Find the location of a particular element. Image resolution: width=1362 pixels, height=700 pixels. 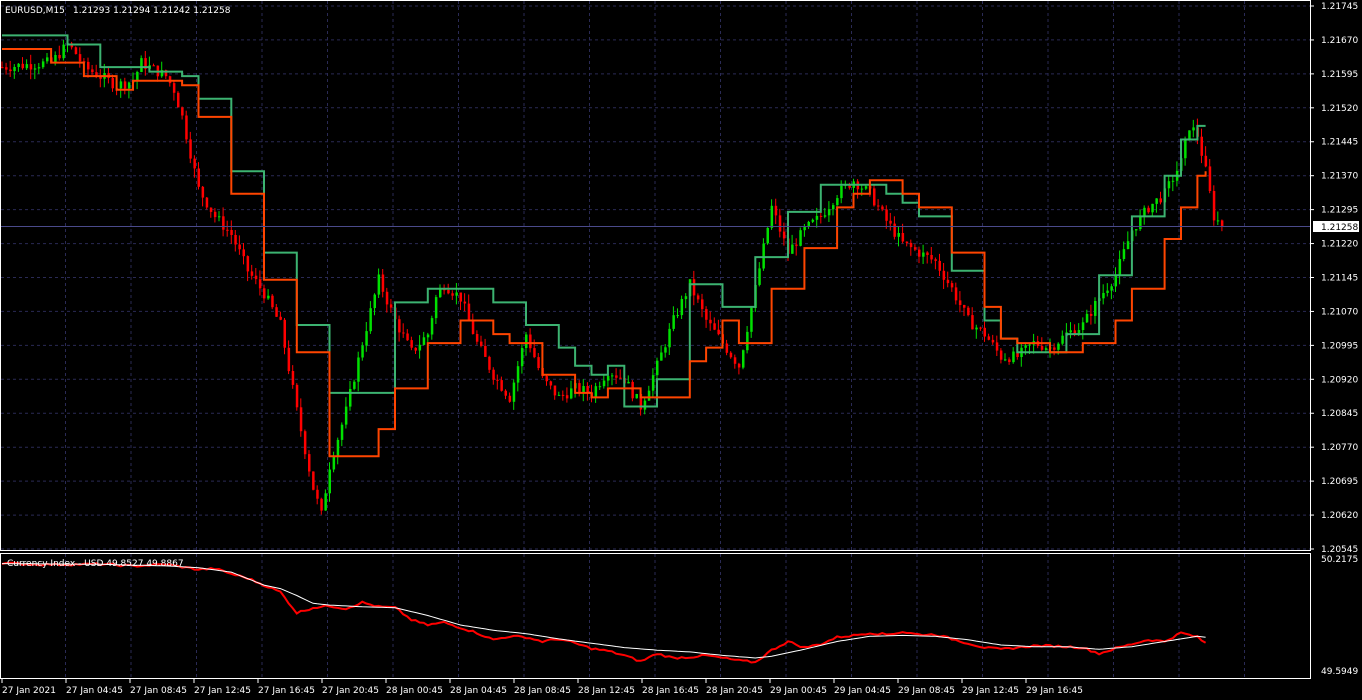

price-tick-label: 1.21220 is located at coordinates (1339, 245).